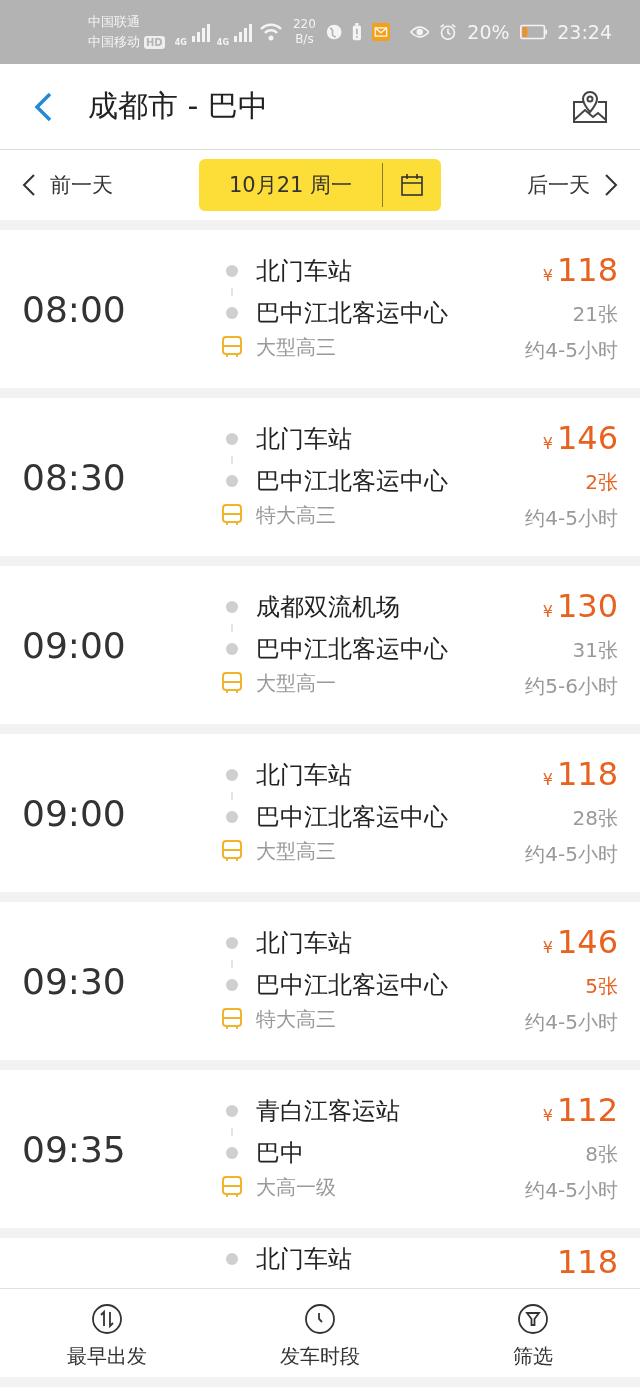 This screenshot has height=1387, width=640. What do you see at coordinates (114, 22) in the screenshot?
I see `carrier-name: 中国联通` at bounding box center [114, 22].